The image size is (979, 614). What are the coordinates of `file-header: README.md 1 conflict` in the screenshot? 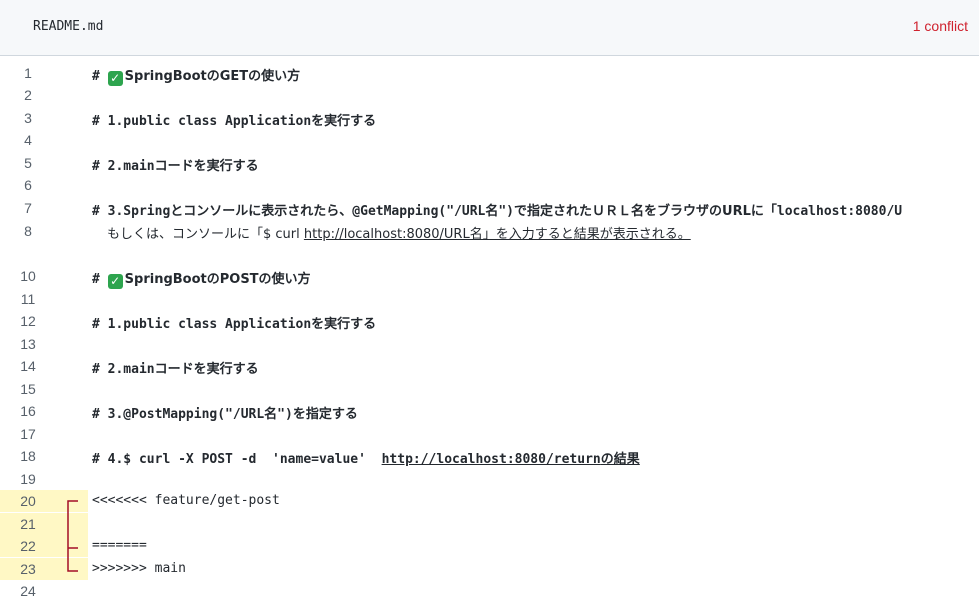 It's located at (489, 28).